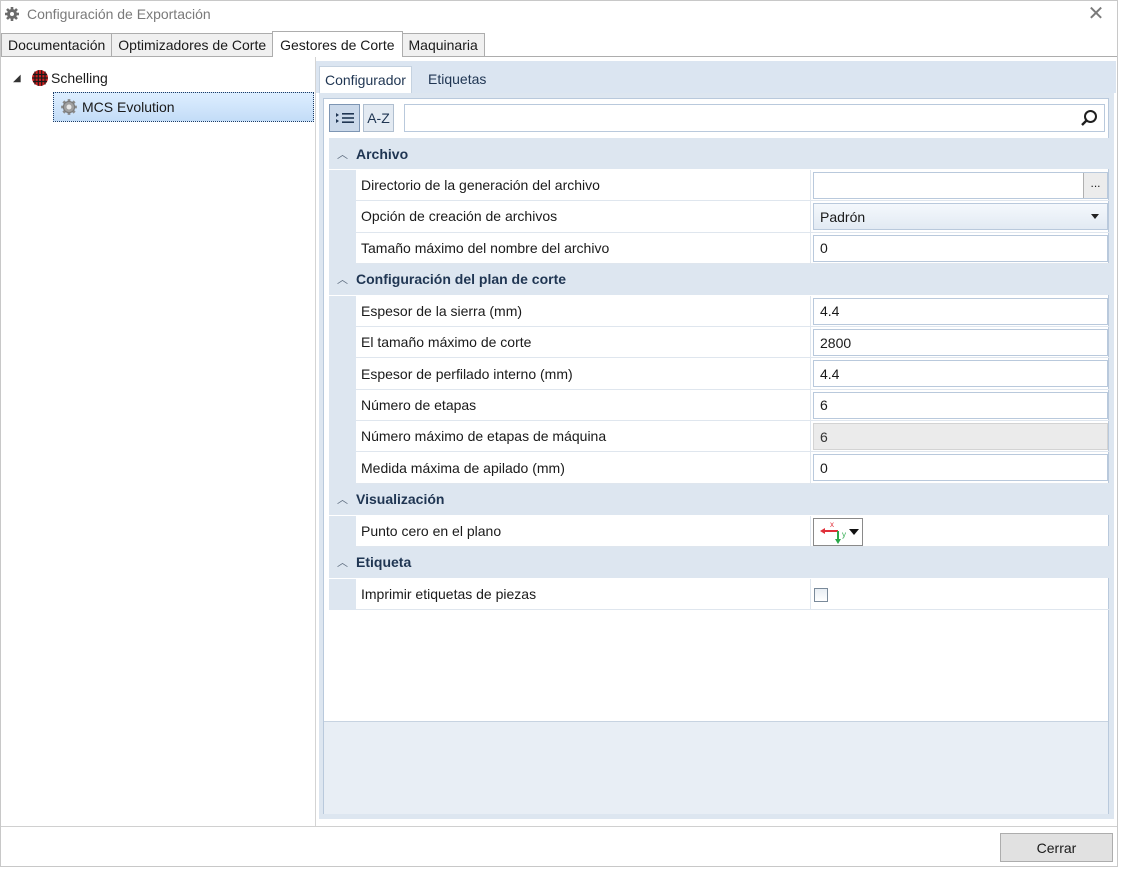  What do you see at coordinates (119, 14) in the screenshot?
I see `window-title: Configuración de Exportación` at bounding box center [119, 14].